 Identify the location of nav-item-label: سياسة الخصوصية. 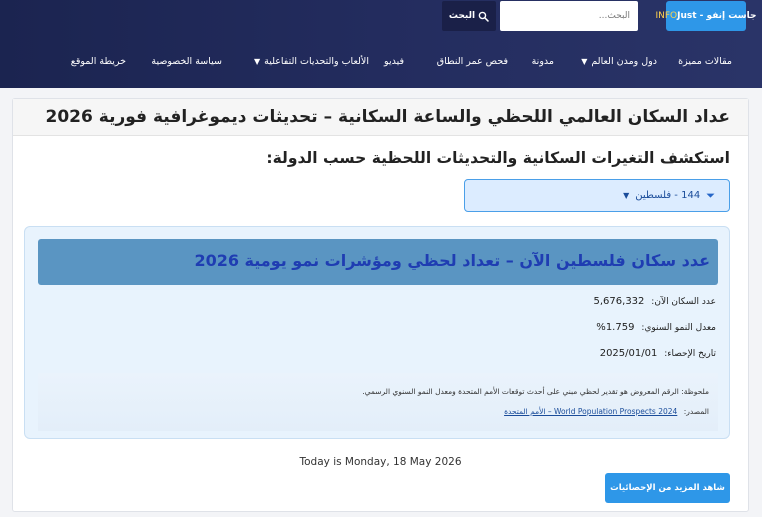
(186, 61).